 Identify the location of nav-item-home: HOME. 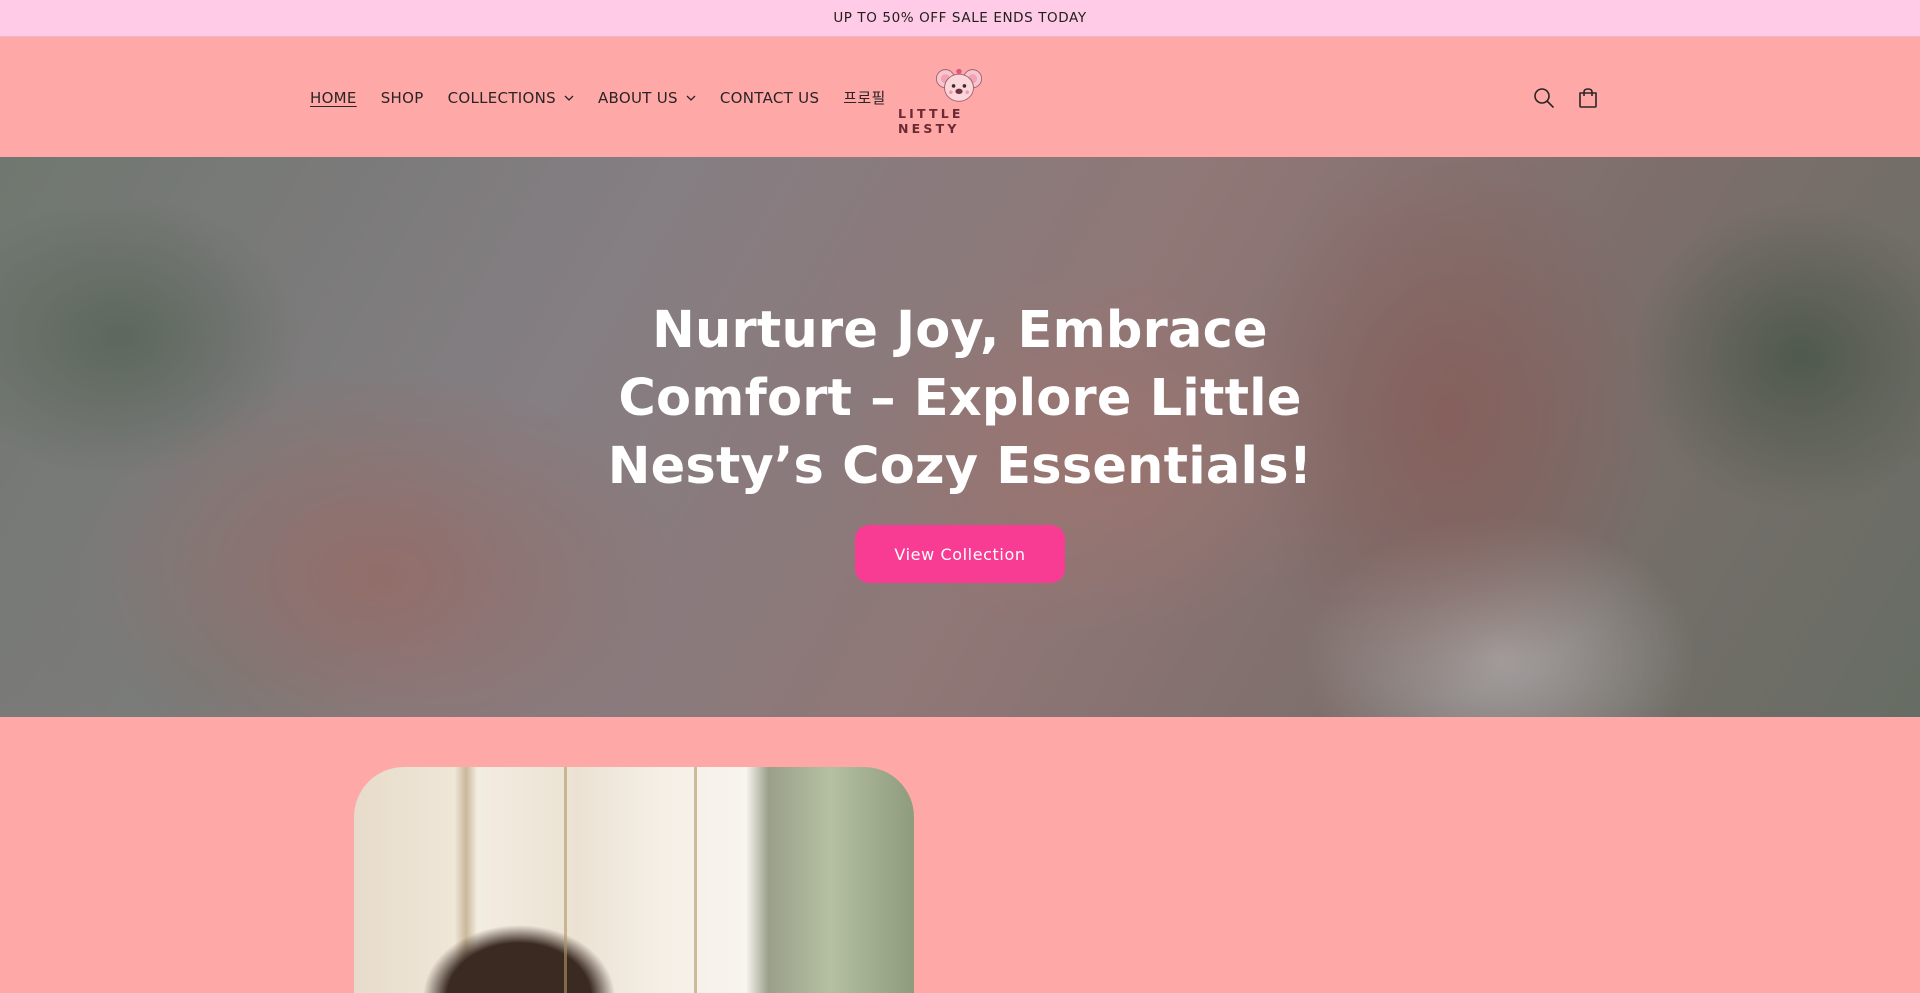
(333, 98).